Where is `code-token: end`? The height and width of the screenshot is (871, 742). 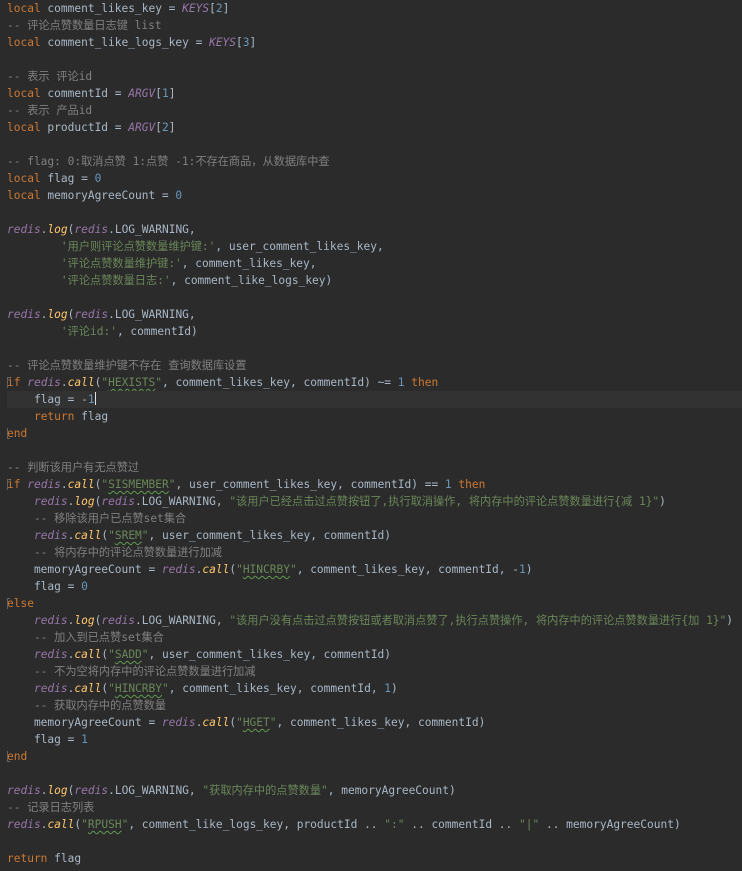 code-token: end is located at coordinates (17, 433).